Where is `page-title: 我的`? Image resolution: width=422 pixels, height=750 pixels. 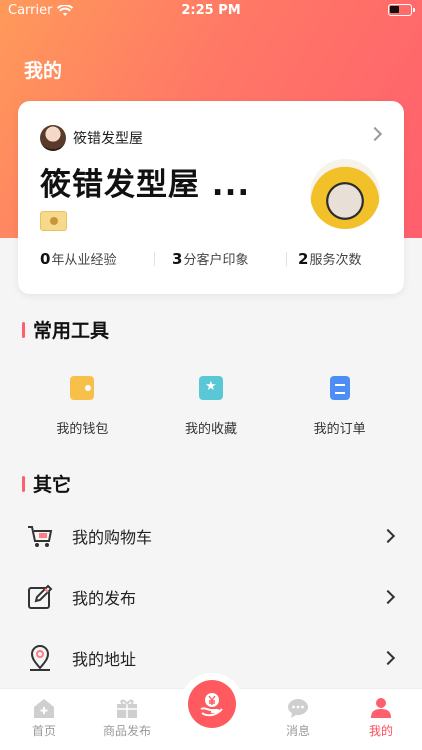
page-title: 我的 is located at coordinates (43, 71).